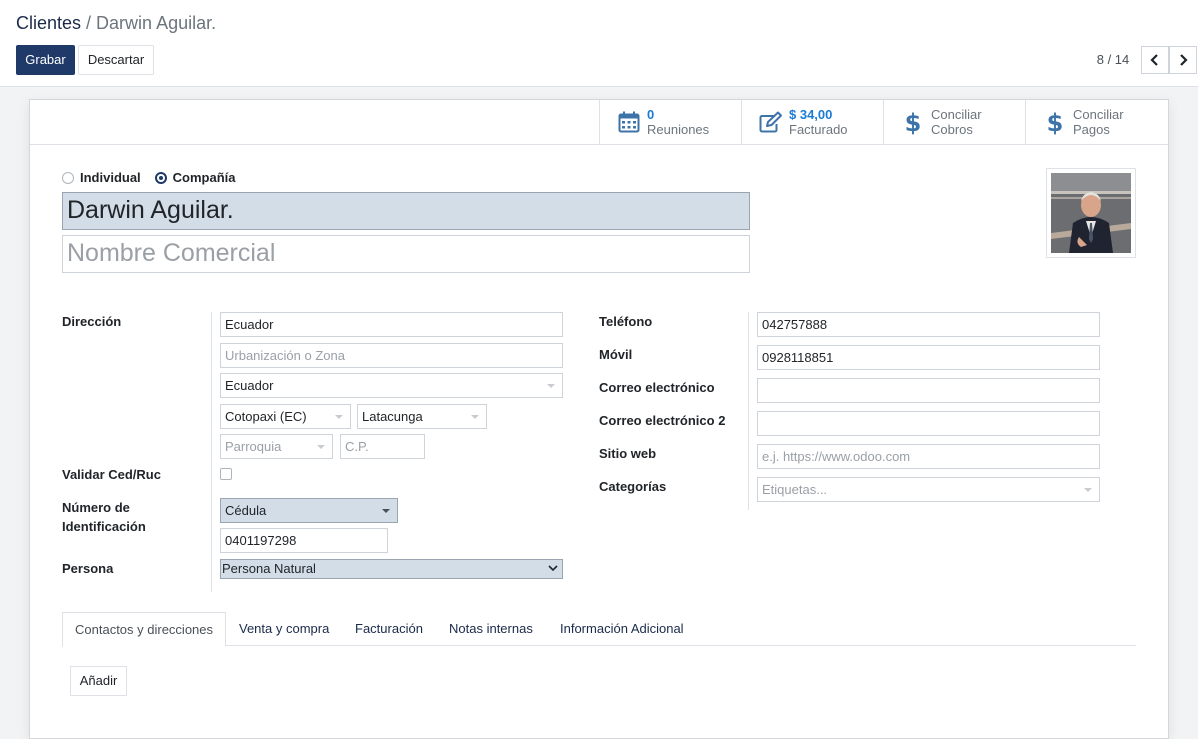 Image resolution: width=1198 pixels, height=739 pixels. I want to click on avatar, so click(1091, 213).